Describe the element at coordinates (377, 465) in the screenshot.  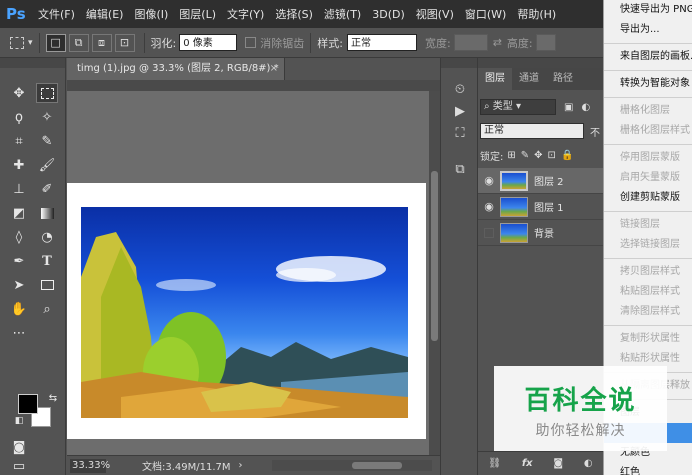
I see `horizontal-scroll-thumb` at that location.